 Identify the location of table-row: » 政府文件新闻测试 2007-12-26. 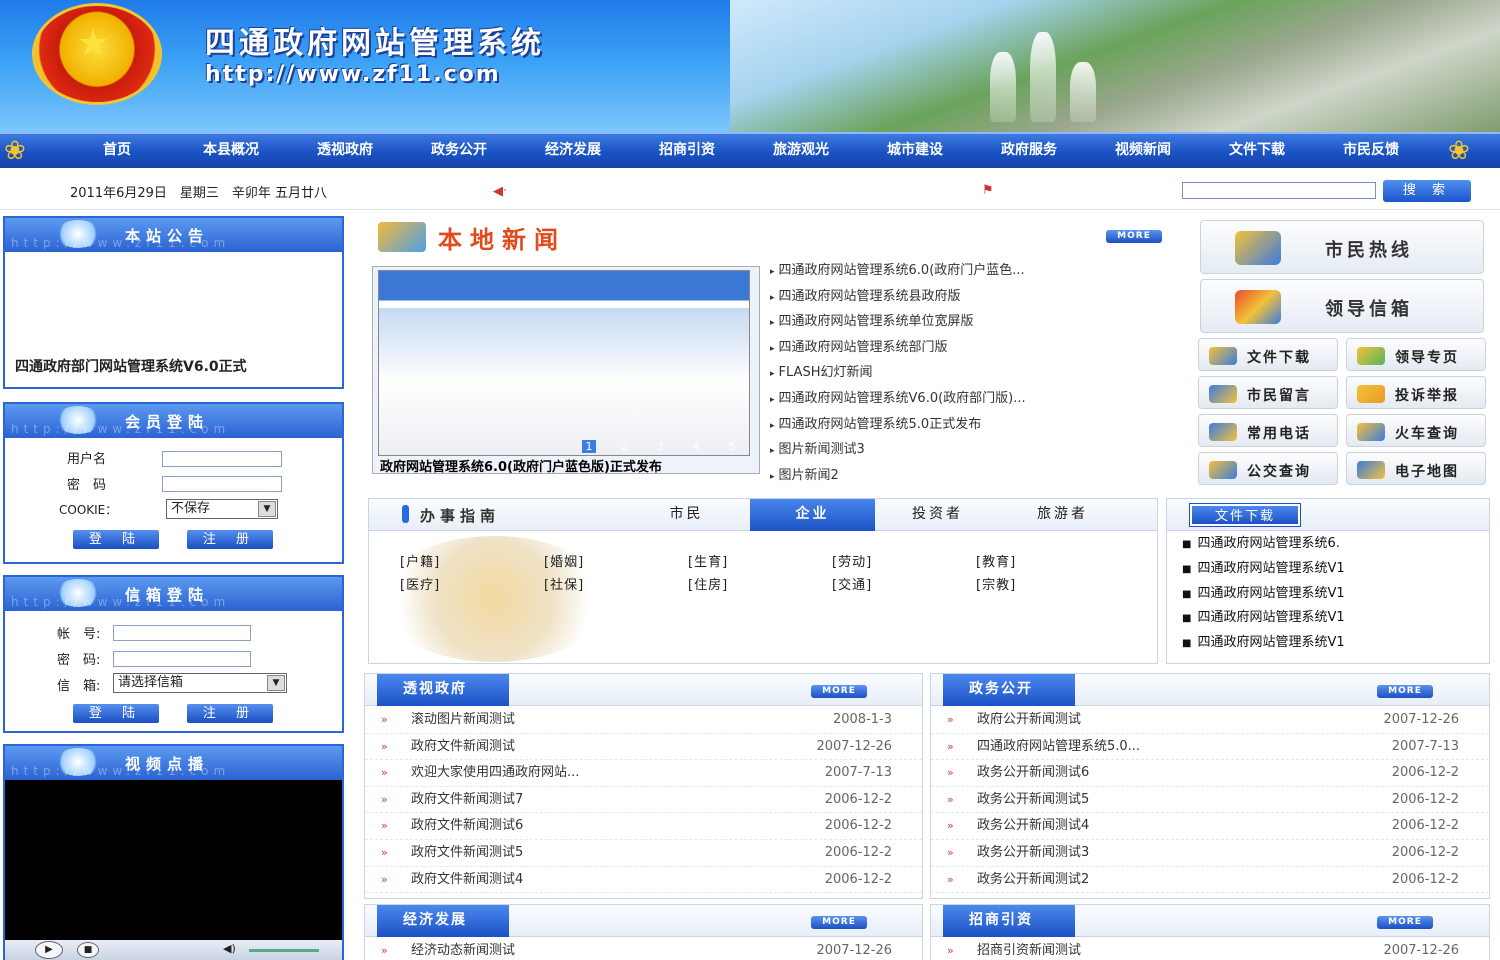
(643, 747).